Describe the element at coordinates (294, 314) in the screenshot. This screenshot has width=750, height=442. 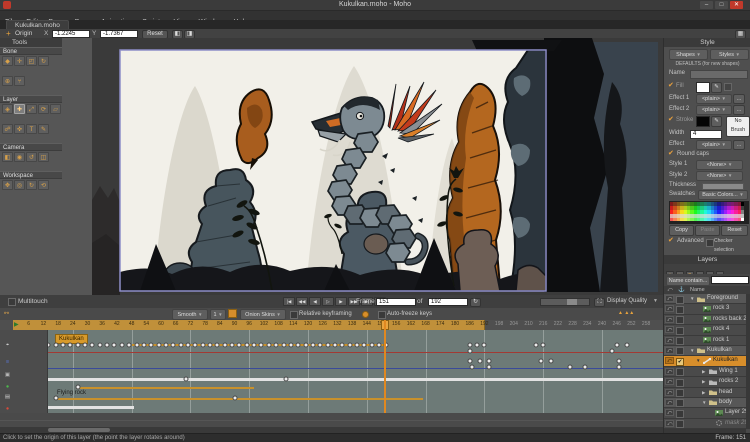
I see `relative-keyframing-checkbox` at that location.